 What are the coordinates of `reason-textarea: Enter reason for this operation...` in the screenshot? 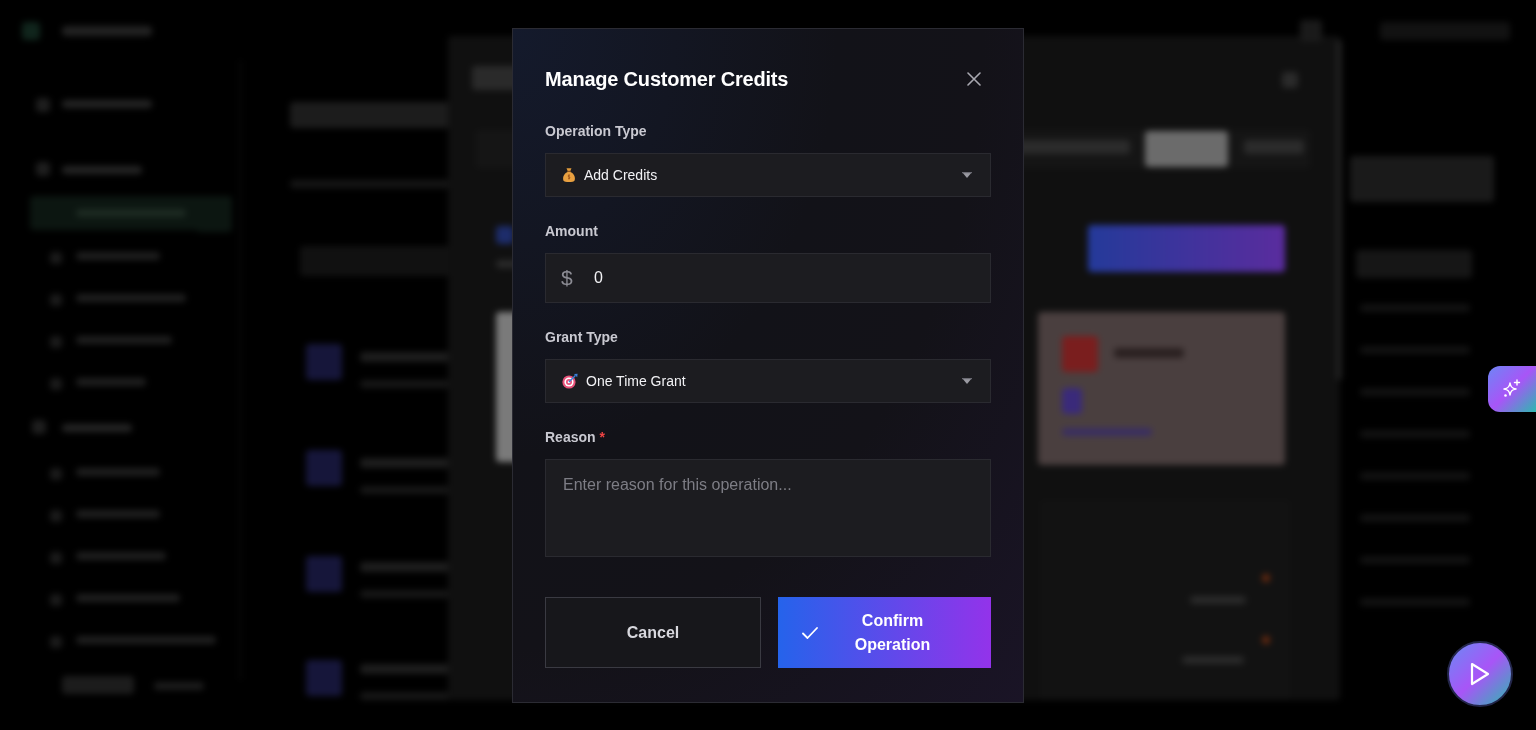 It's located at (768, 508).